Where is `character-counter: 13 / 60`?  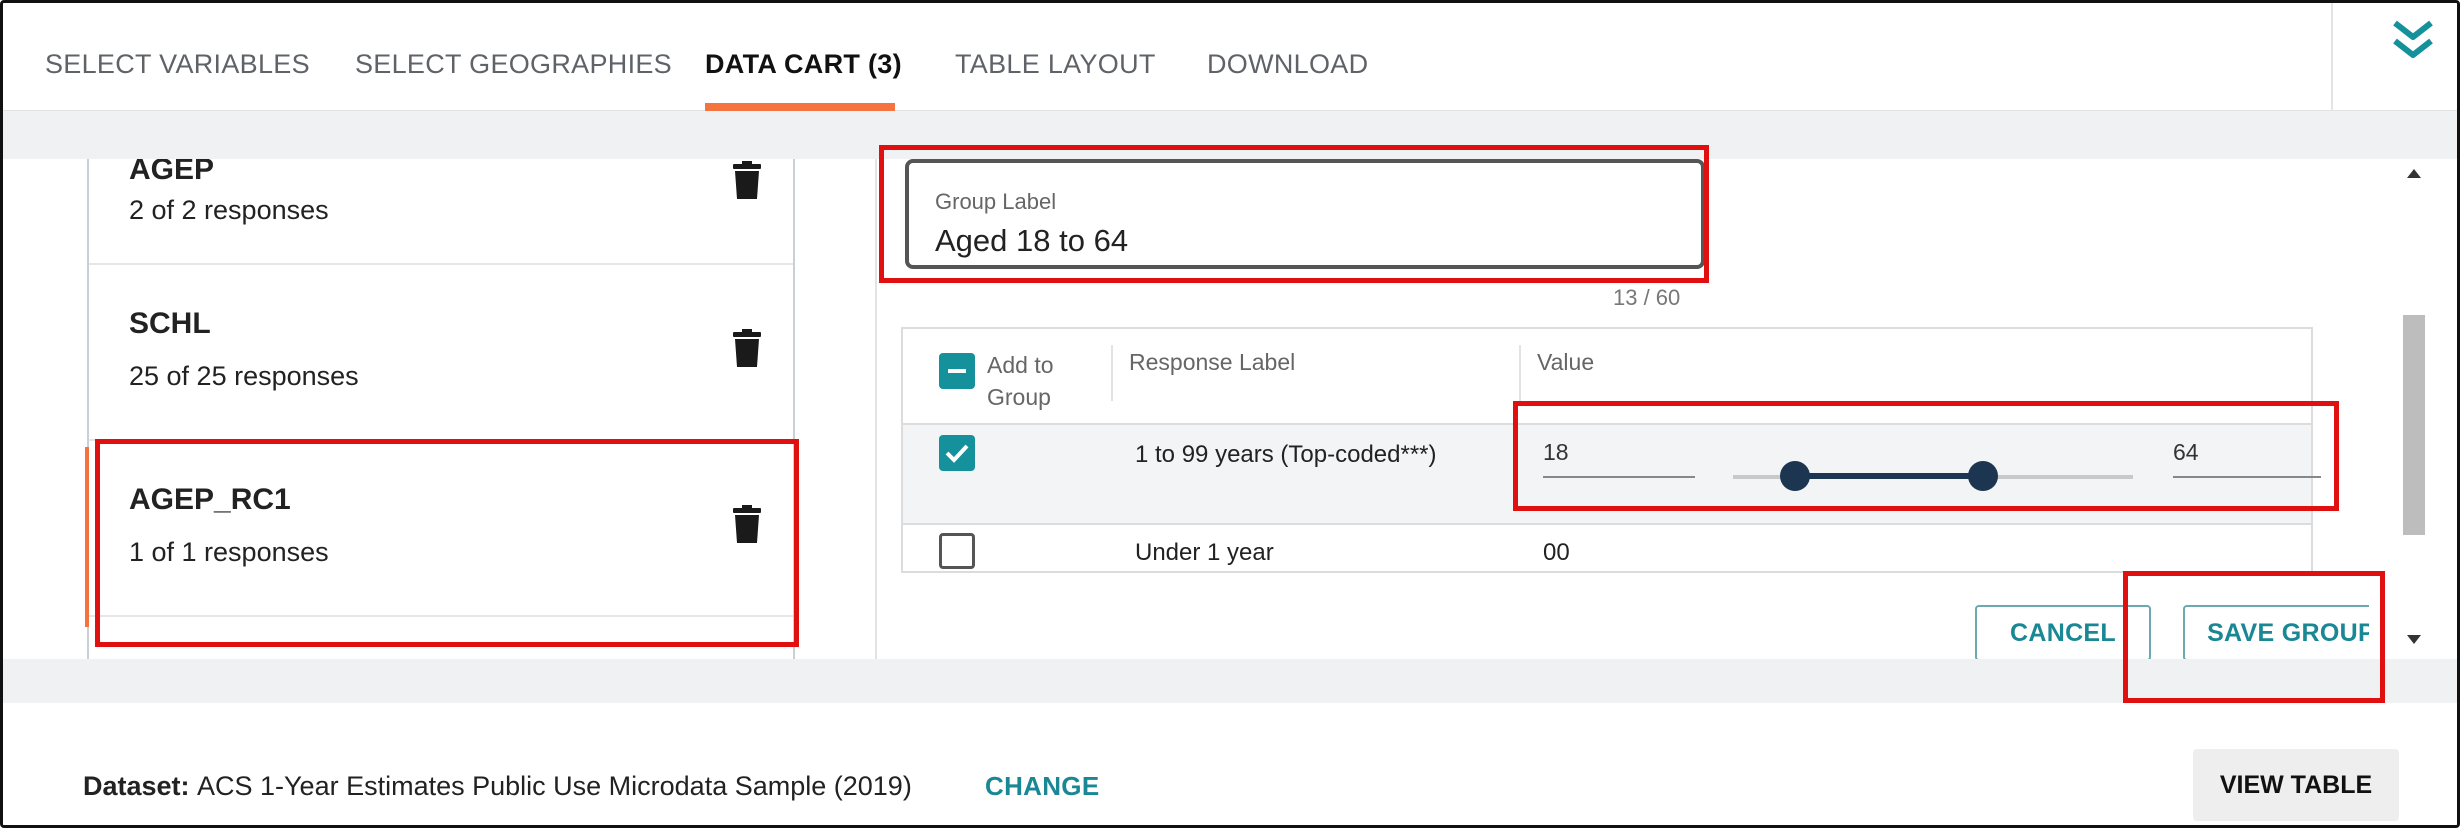 character-counter: 13 / 60 is located at coordinates (1647, 297).